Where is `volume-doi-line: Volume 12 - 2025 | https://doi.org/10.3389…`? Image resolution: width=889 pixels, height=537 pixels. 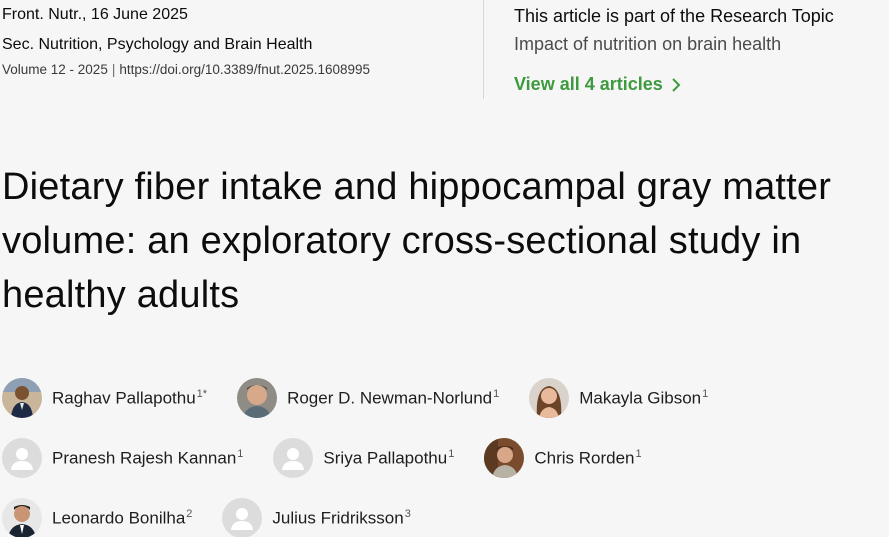
volume-doi-line: Volume 12 - 2025 | https://doi.org/10.3389… is located at coordinates (186, 67).